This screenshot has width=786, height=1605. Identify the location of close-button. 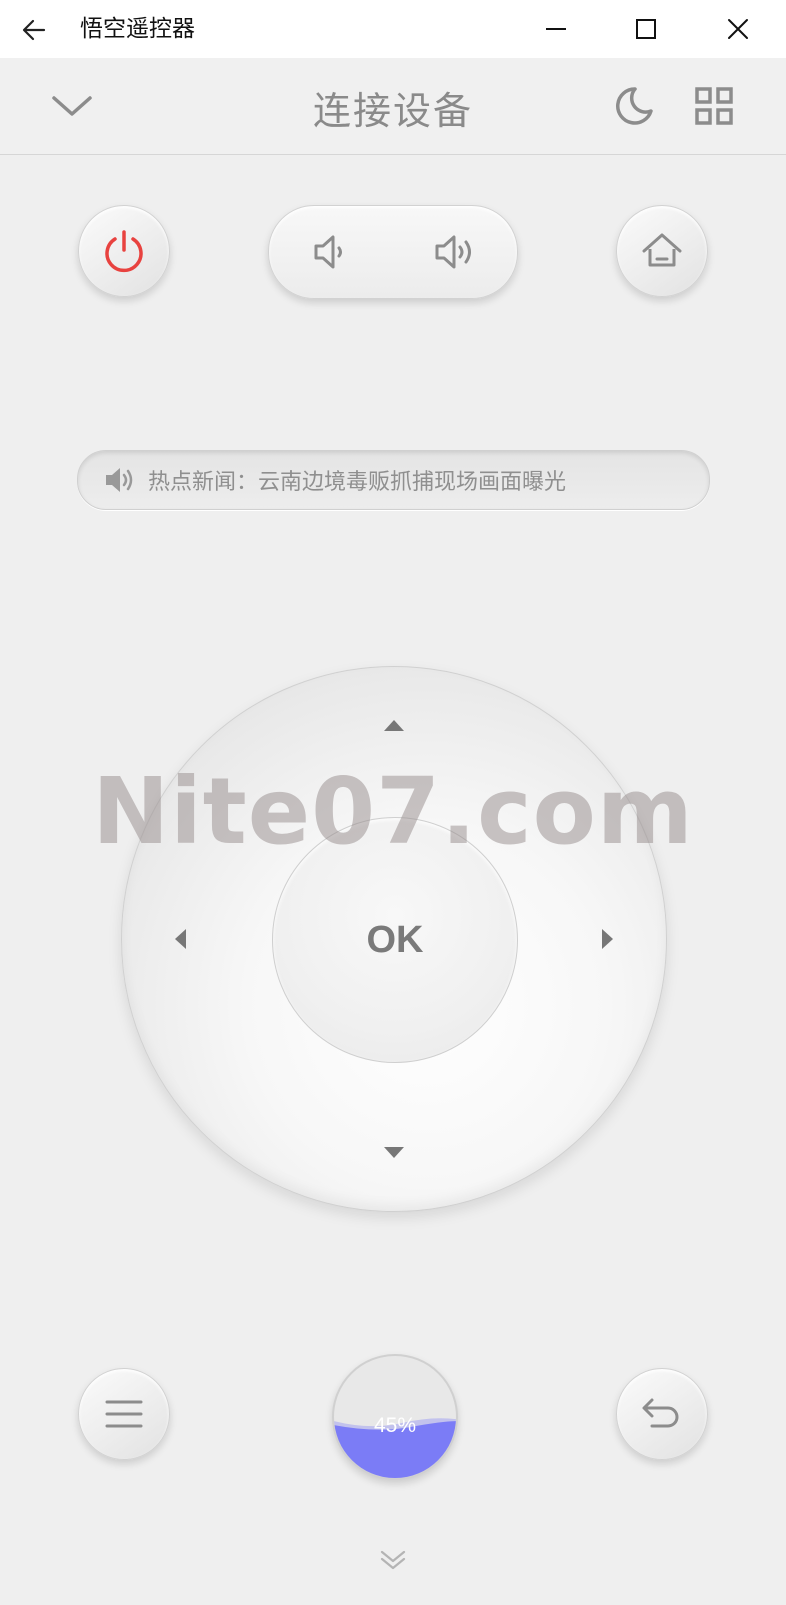
(738, 29).